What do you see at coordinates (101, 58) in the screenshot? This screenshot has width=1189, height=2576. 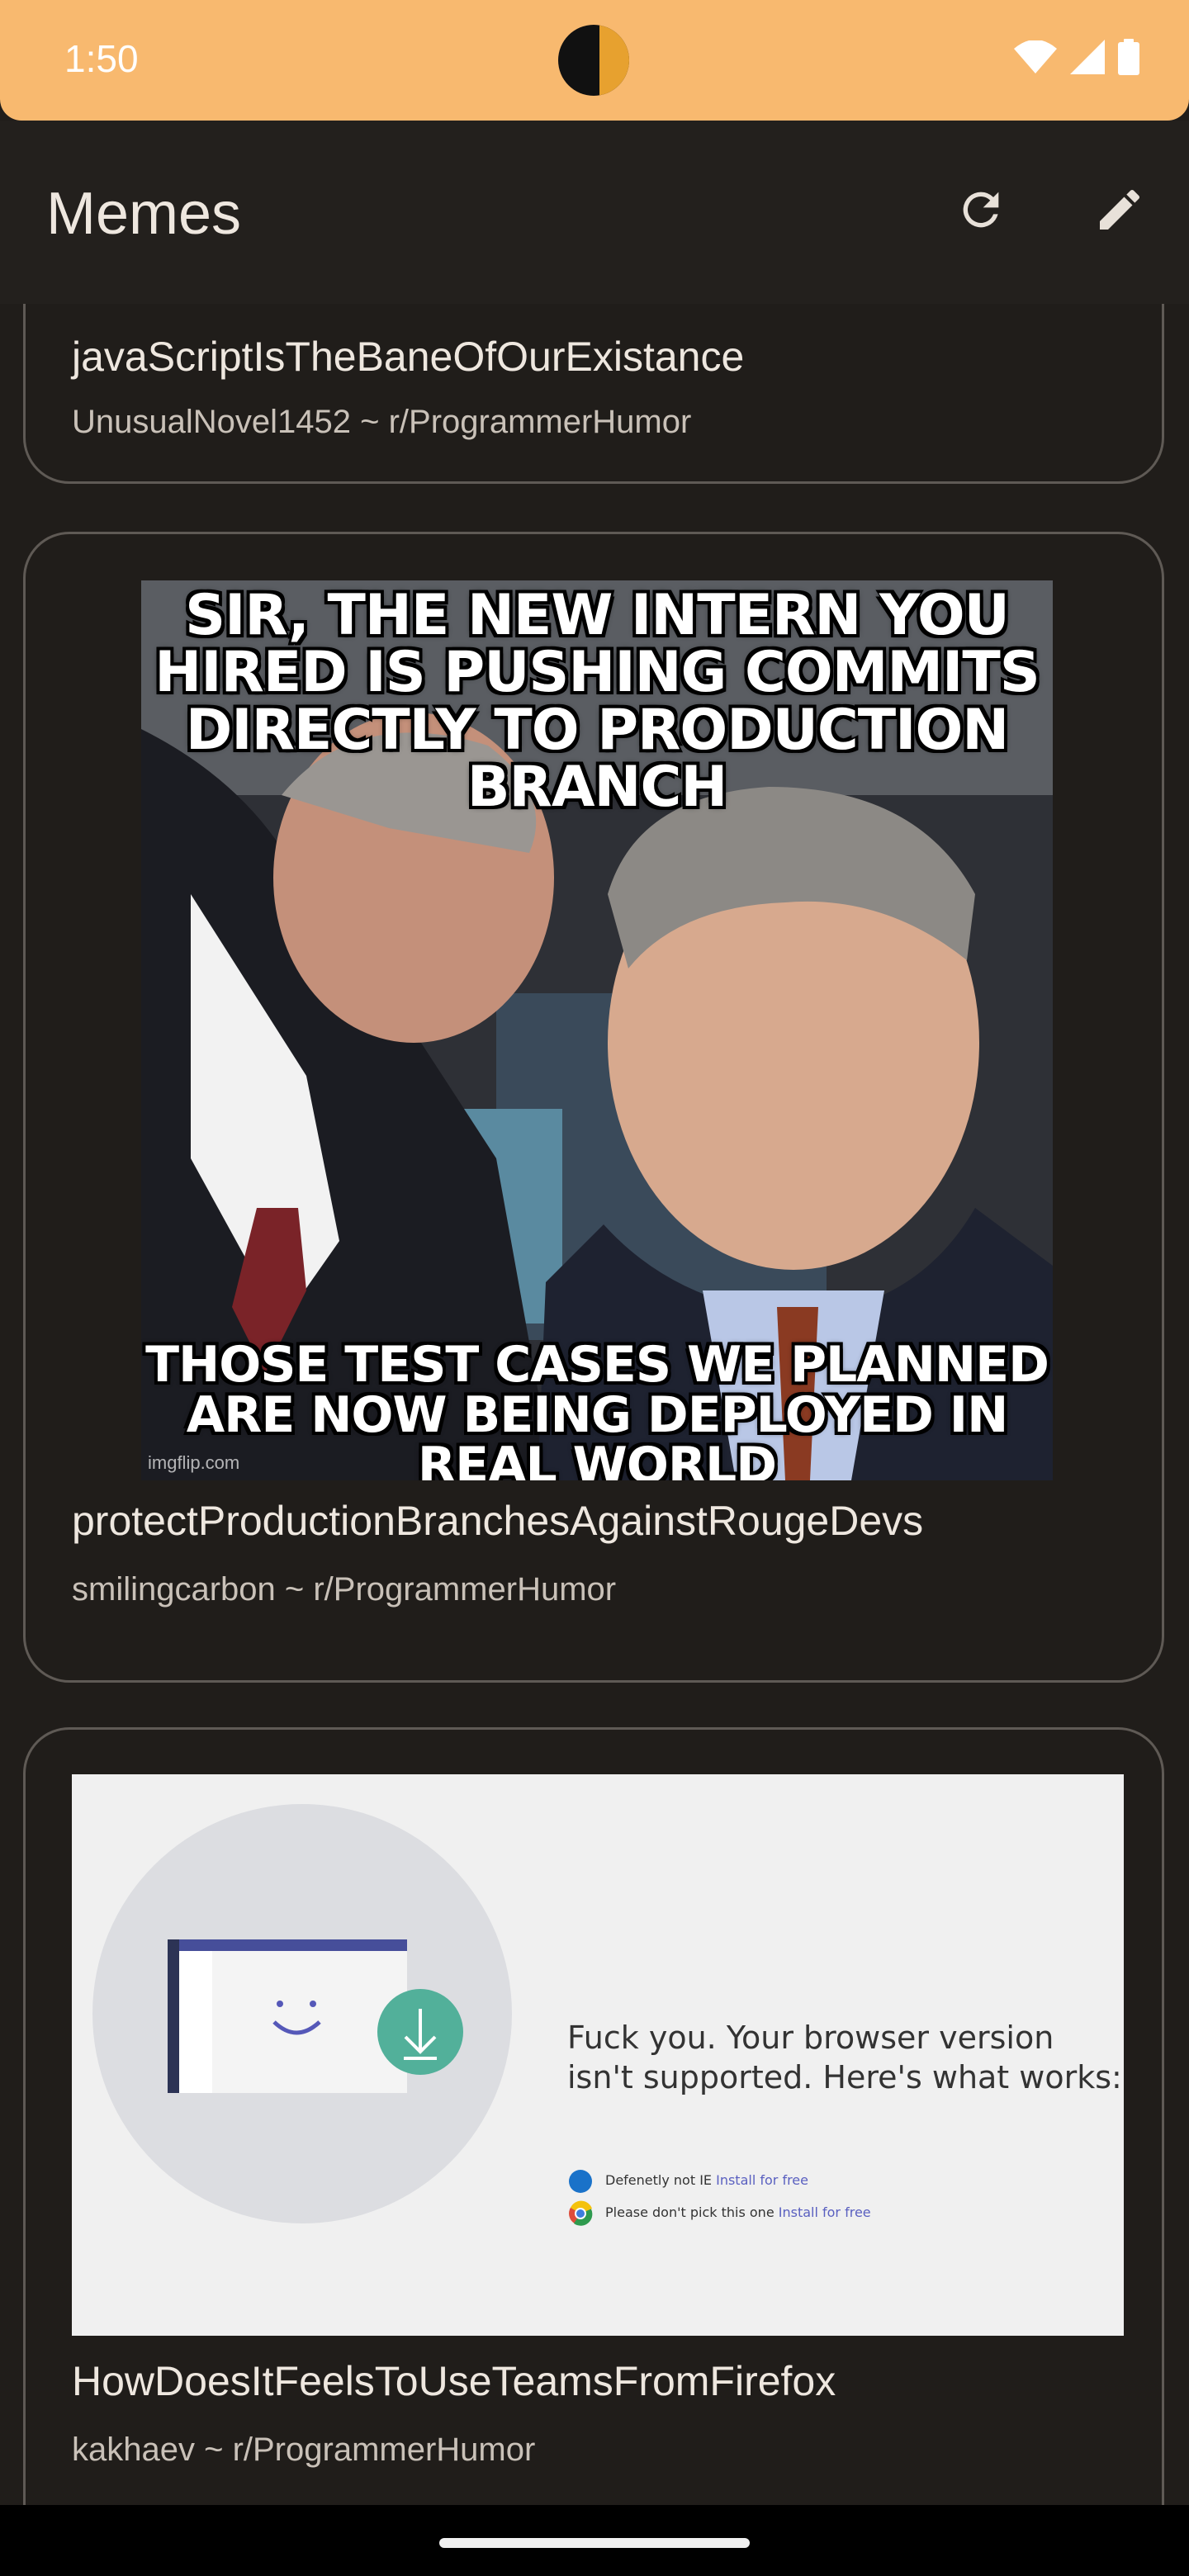 I see `status-time: 1:50` at bounding box center [101, 58].